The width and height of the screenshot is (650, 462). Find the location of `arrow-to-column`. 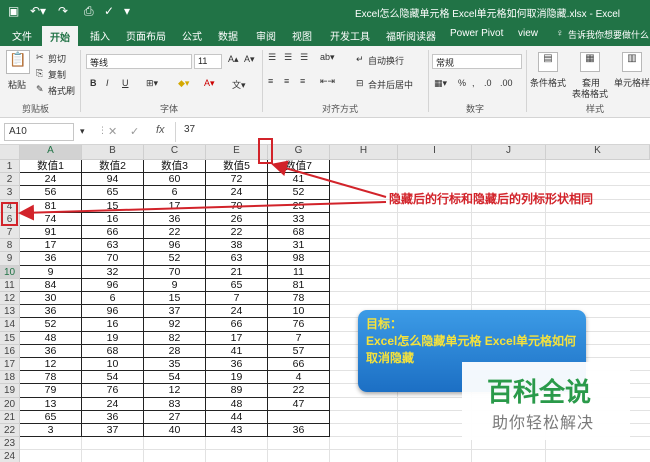

arrow-to-column is located at coordinates (329, 179).